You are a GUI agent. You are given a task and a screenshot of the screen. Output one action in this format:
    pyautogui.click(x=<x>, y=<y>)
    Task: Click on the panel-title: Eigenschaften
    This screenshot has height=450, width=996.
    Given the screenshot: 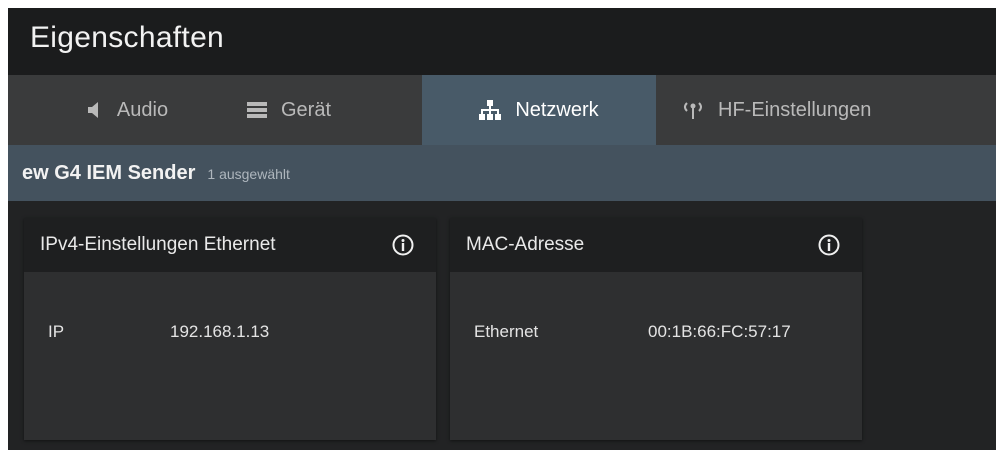 What is the action you would take?
    pyautogui.click(x=127, y=37)
    